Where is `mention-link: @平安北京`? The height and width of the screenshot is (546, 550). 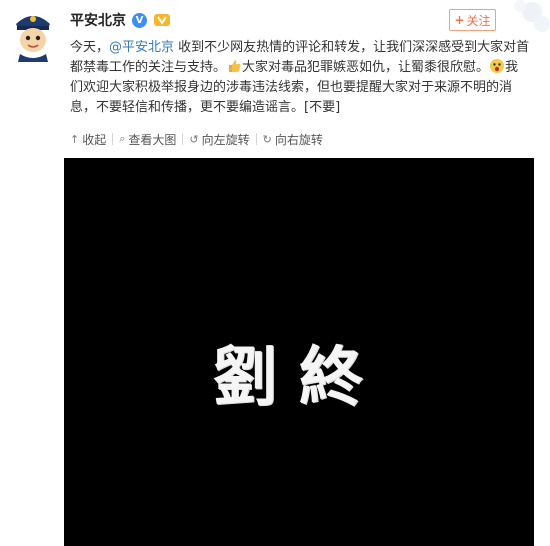
mention-link: @平安北京 is located at coordinates (141, 47).